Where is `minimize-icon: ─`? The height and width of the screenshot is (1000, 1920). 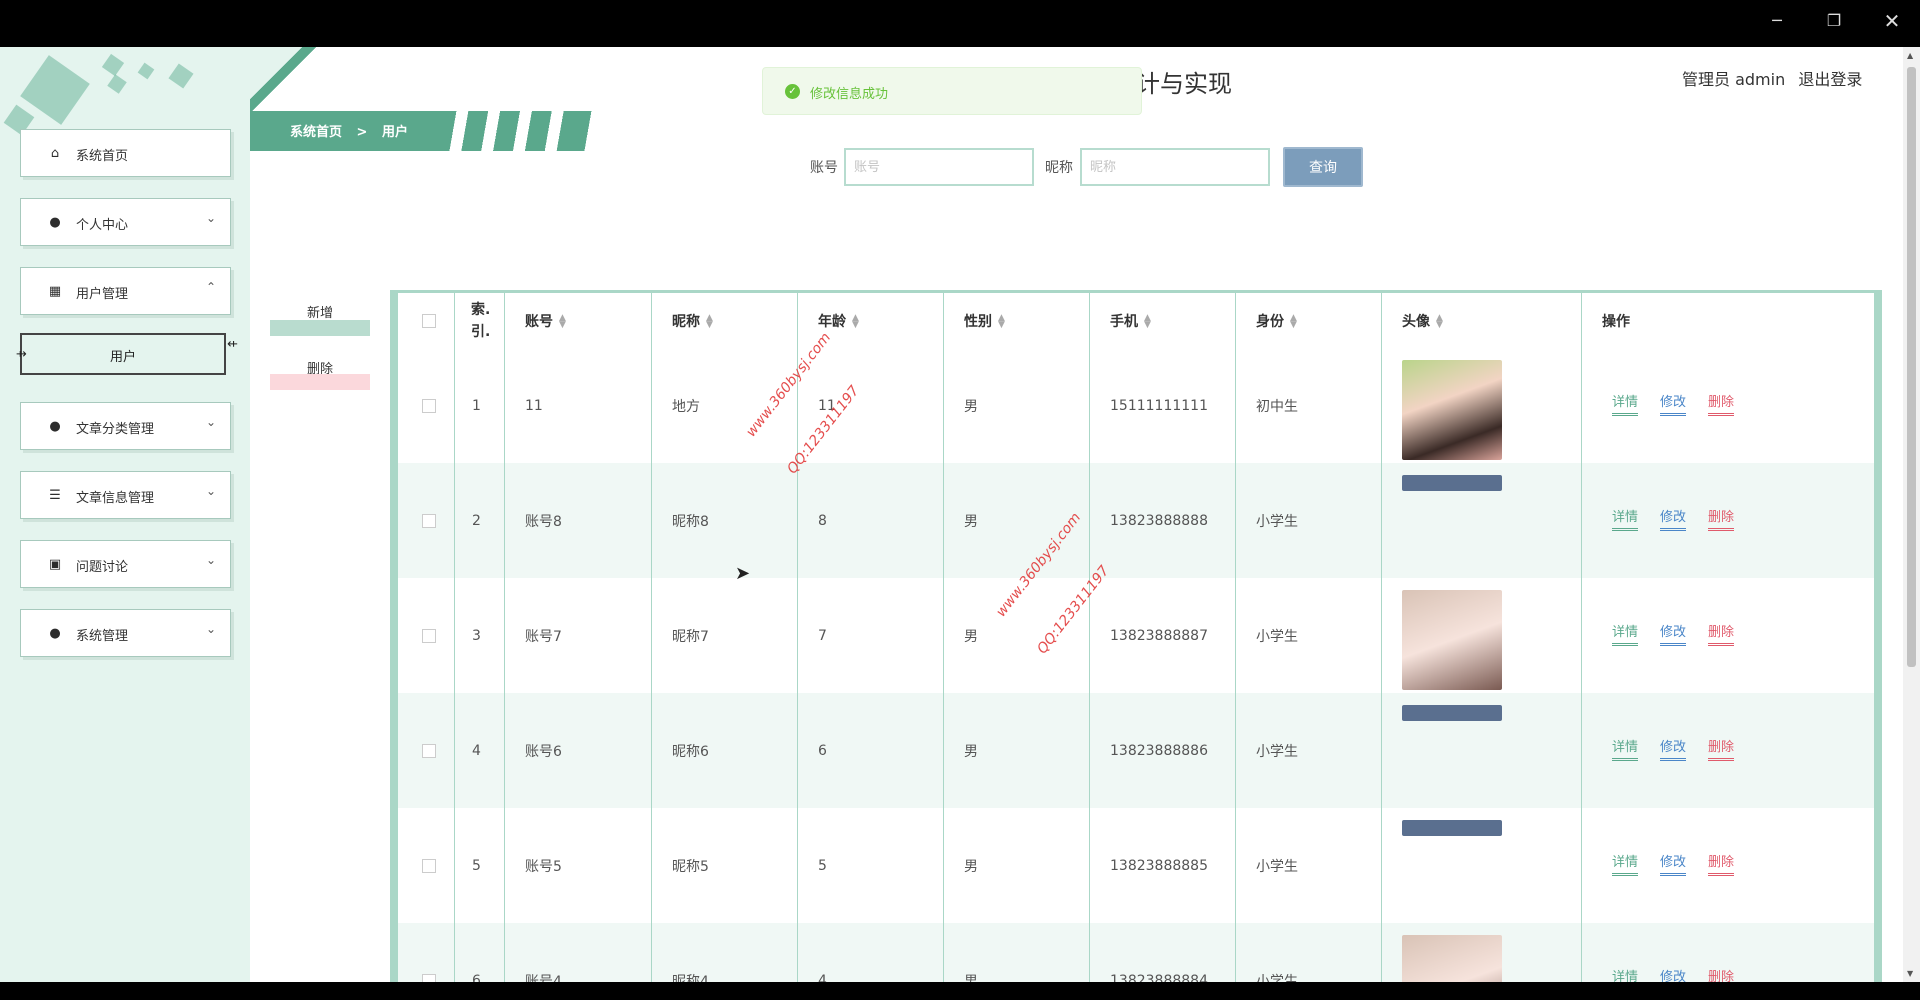
minimize-icon: ─ is located at coordinates (1777, 21).